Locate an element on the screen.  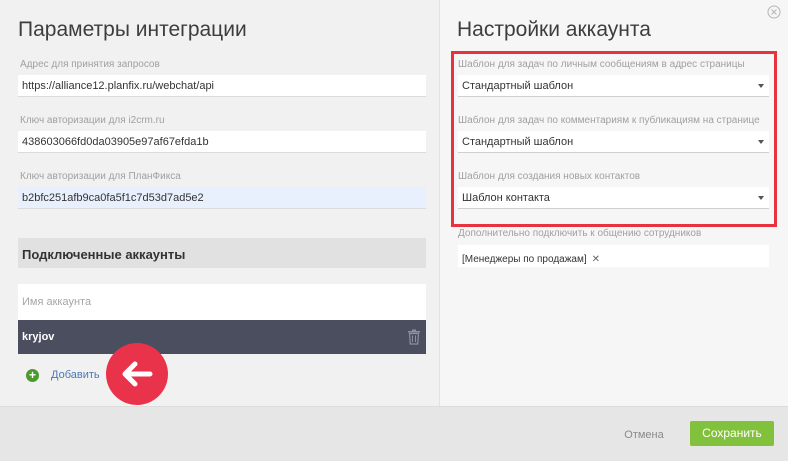
account-settings-title: Настройки аккаунта is located at coordinates (554, 29).